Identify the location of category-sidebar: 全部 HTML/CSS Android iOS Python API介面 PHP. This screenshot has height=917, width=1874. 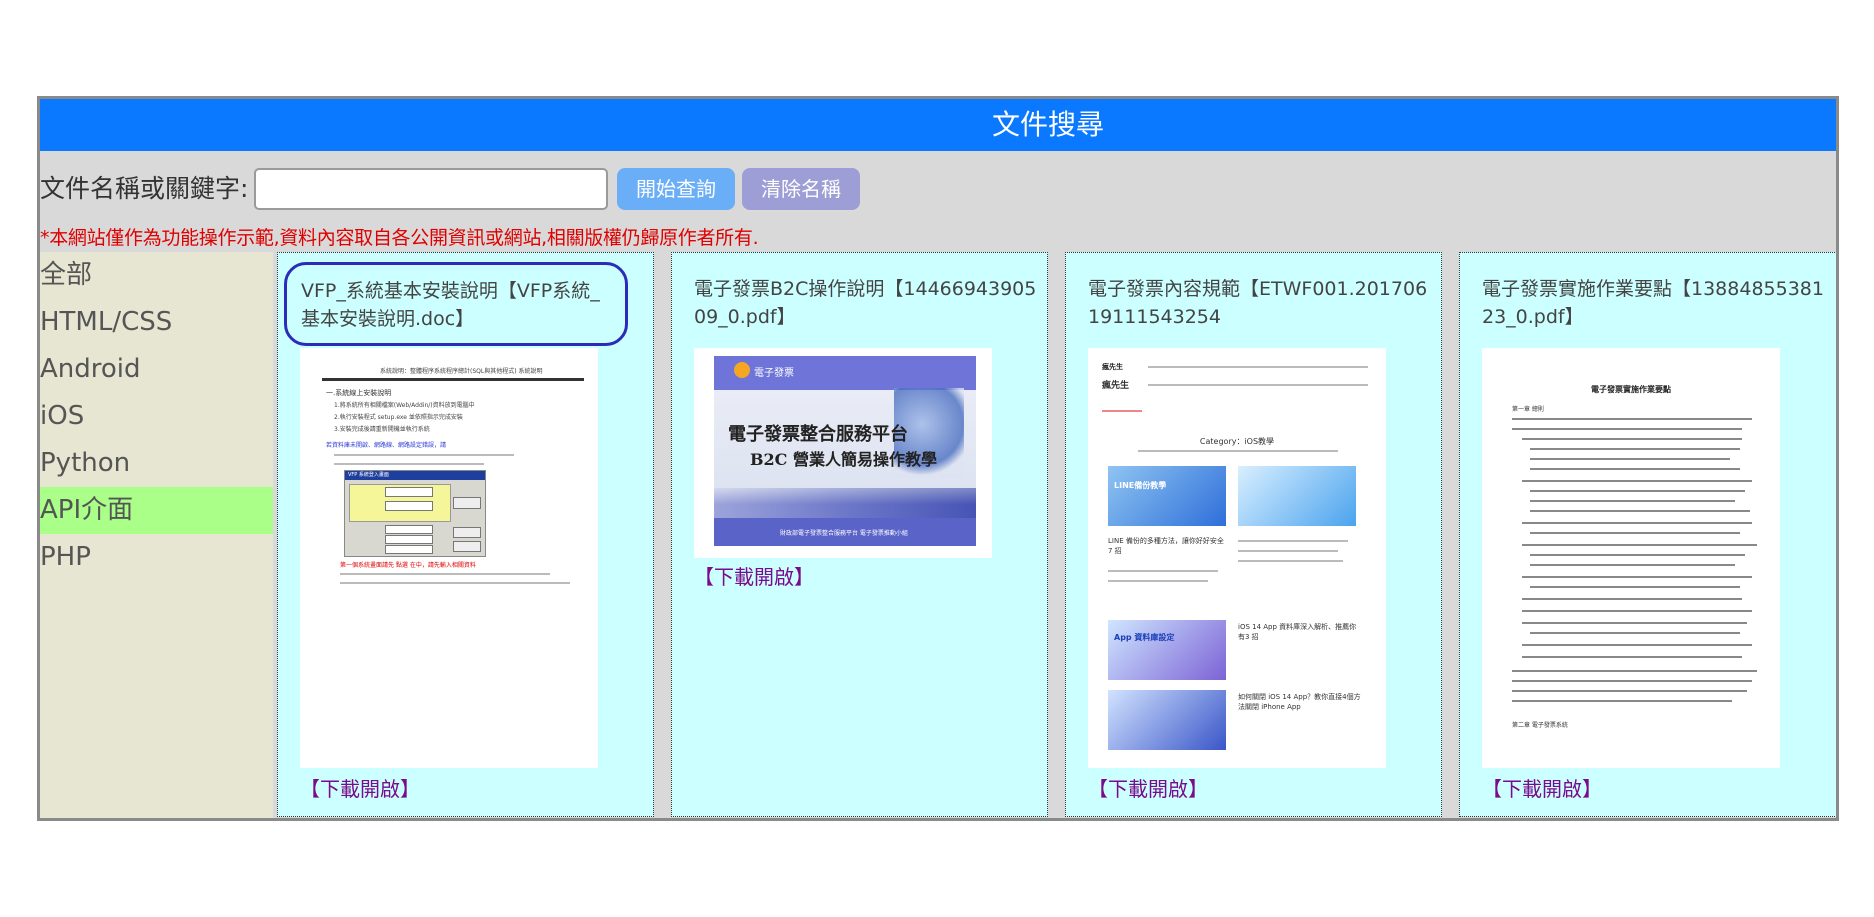
(156, 535).